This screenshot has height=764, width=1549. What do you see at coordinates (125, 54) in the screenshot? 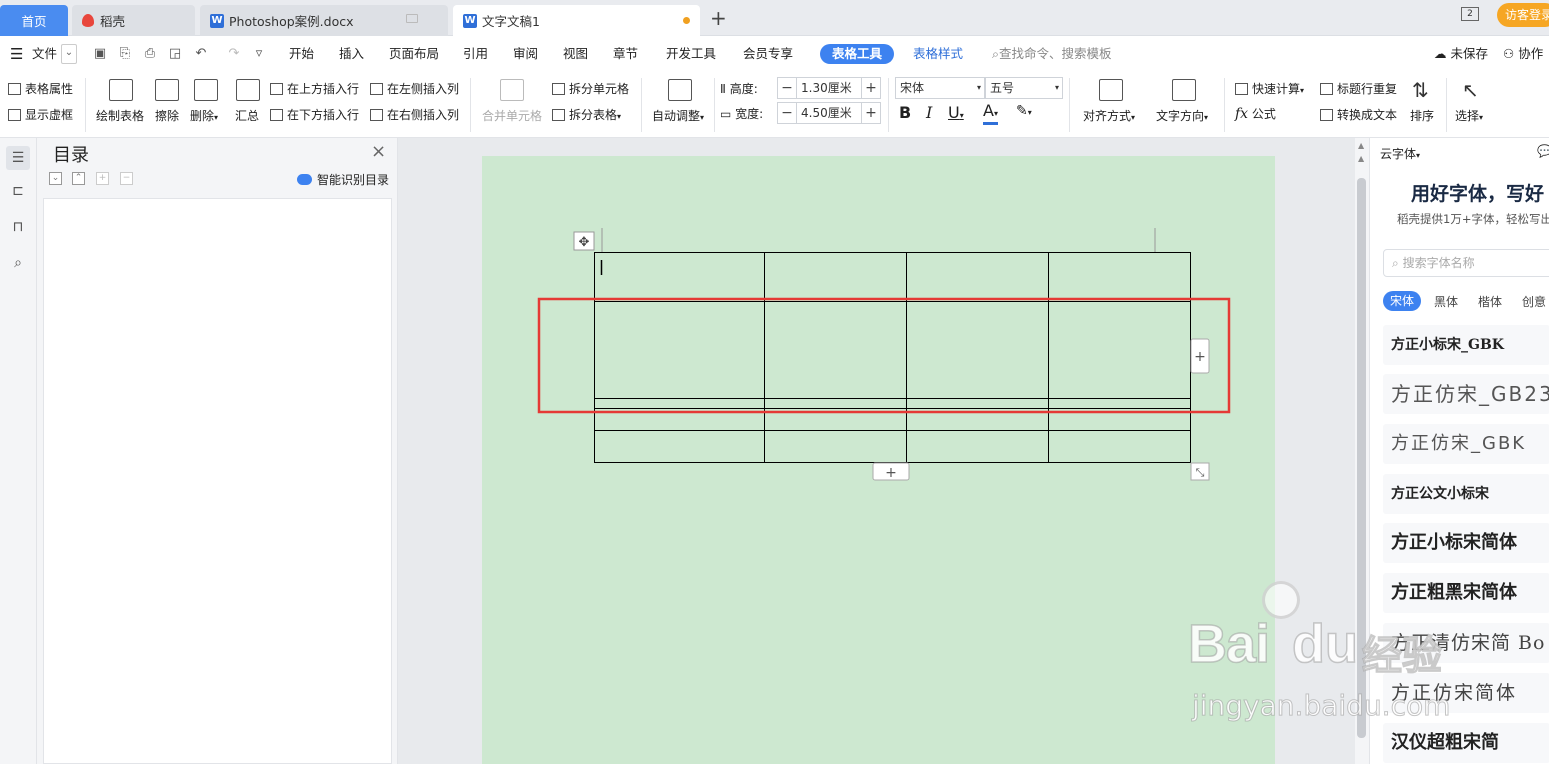
I see `format-painter-icon: ⎘` at bounding box center [125, 54].